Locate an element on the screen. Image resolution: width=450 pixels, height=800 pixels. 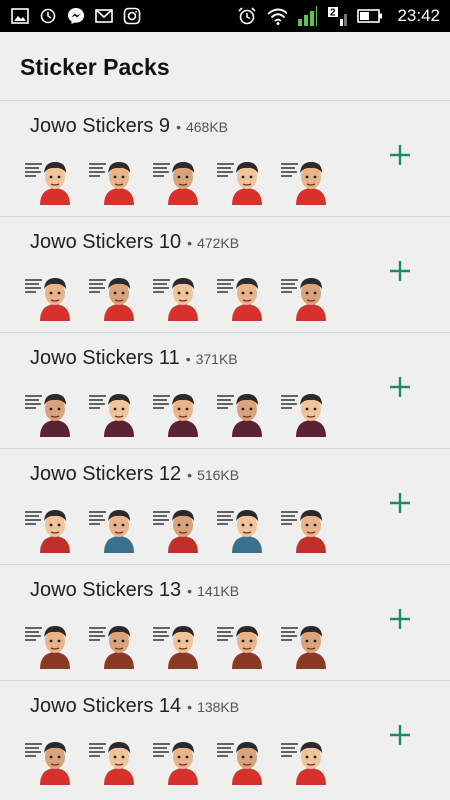
sticker-pack-item: Jowo Stickers 10 • 472KB is located at coordinates (225, 274).